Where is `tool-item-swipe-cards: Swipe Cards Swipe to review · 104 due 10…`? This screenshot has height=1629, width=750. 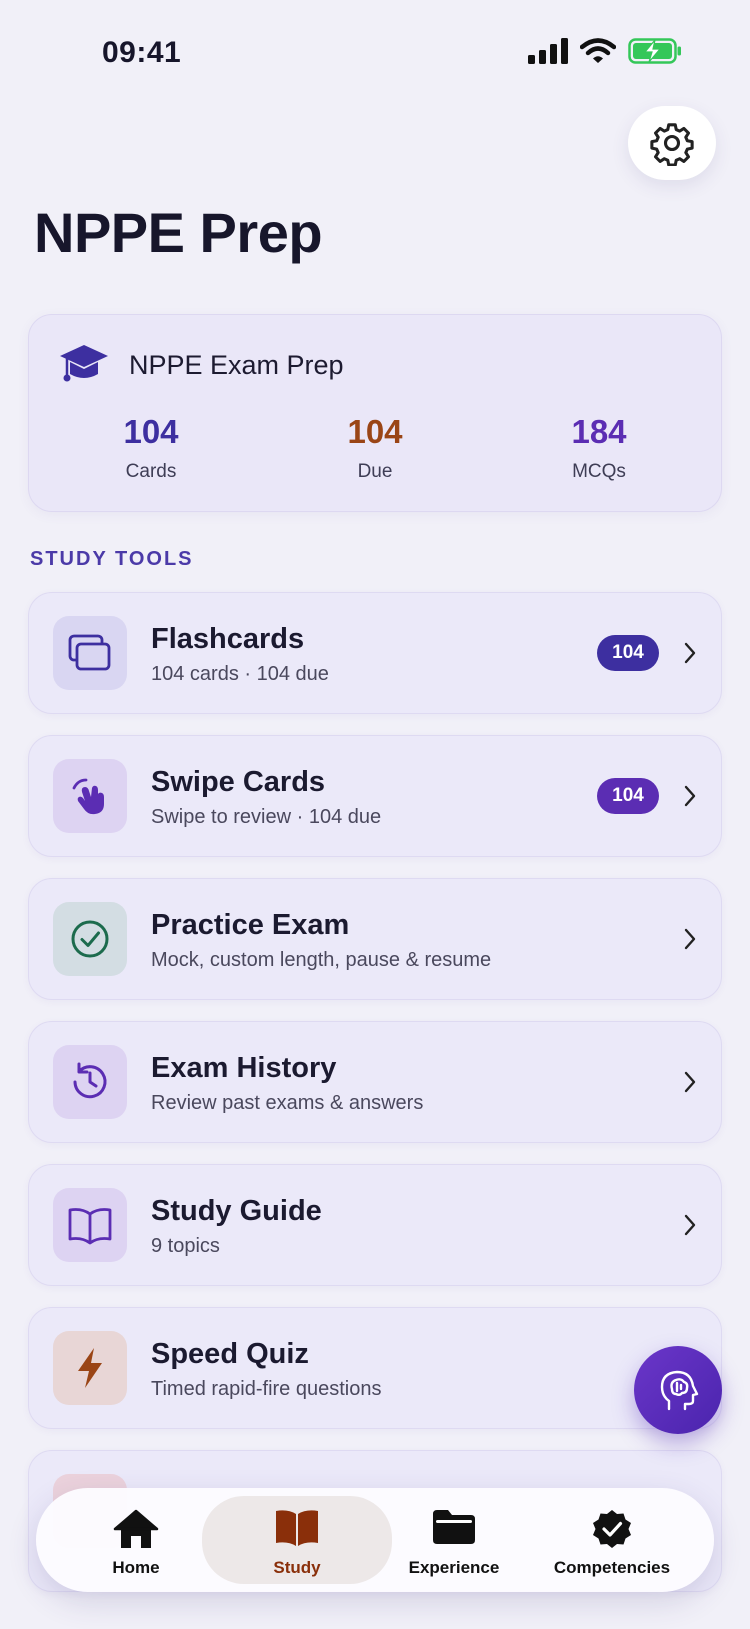 tool-item-swipe-cards: Swipe Cards Swipe to review · 104 due 10… is located at coordinates (375, 796).